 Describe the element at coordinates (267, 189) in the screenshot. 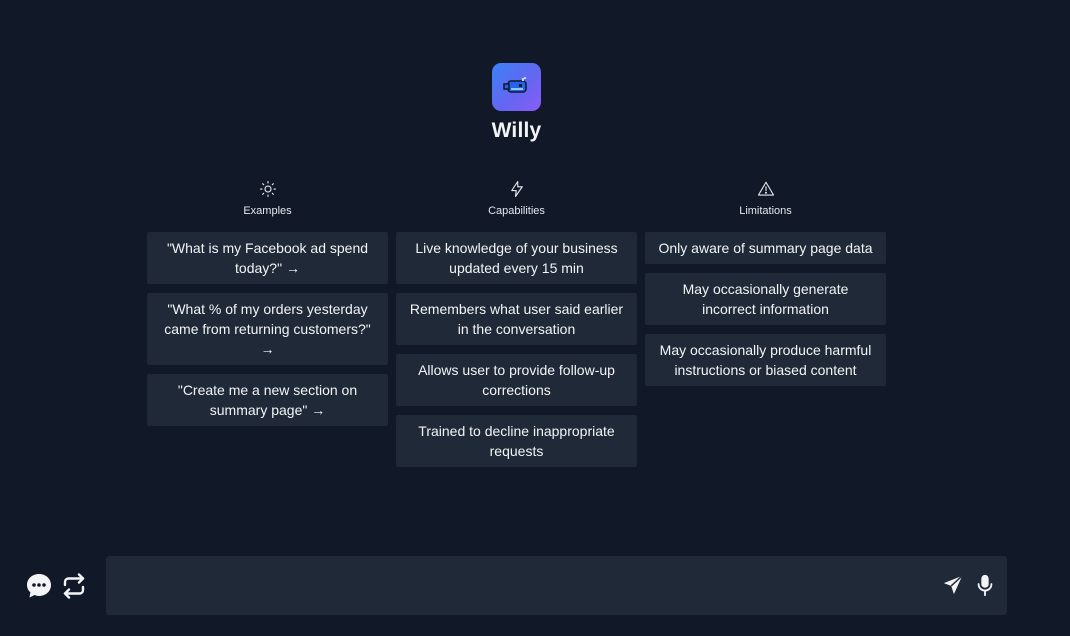

I see `sun-icon` at that location.